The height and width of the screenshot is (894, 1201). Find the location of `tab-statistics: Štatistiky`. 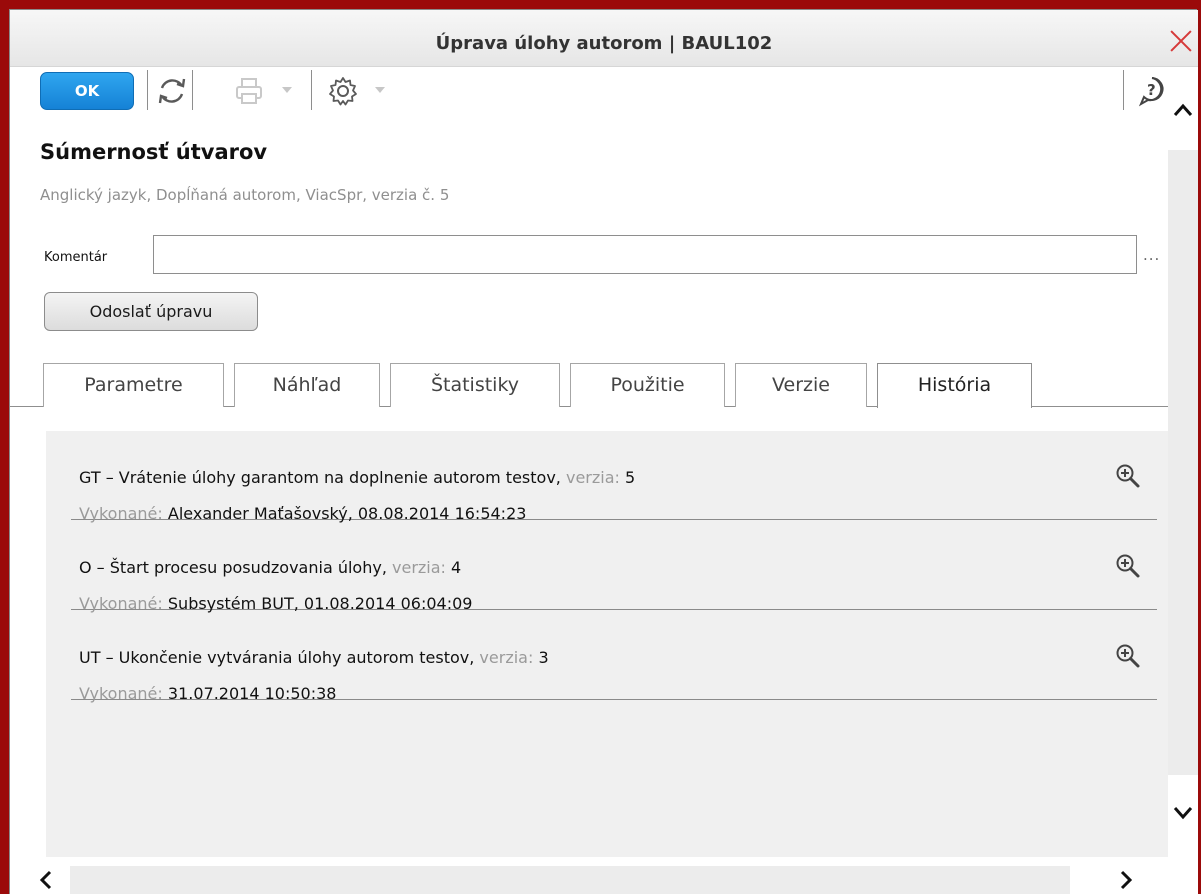

tab-statistics: Štatistiky is located at coordinates (475, 385).